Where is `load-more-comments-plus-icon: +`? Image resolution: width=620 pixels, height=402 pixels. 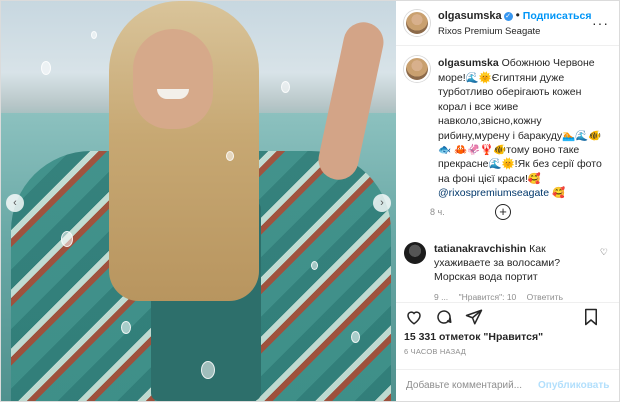
load-more-comments-plus-icon: + is located at coordinates (503, 212).